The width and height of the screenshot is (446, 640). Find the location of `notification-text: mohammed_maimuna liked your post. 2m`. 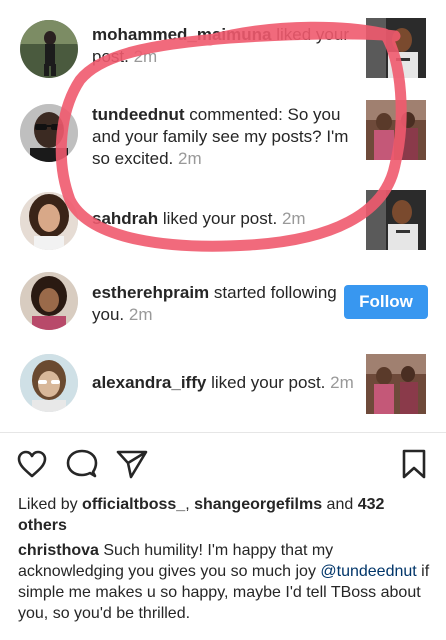

notification-text: mohammed_maimuna liked your post. 2m is located at coordinates (220, 45).